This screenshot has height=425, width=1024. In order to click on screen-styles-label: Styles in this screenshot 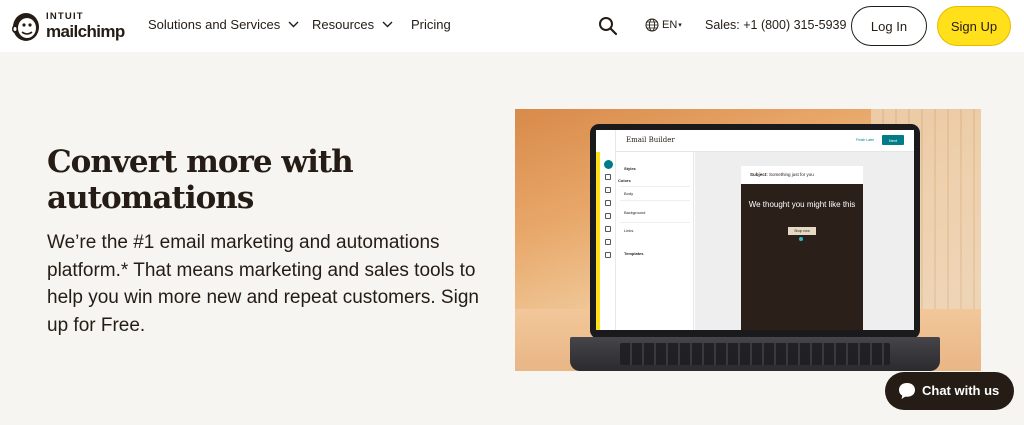, I will do `click(630, 168)`.